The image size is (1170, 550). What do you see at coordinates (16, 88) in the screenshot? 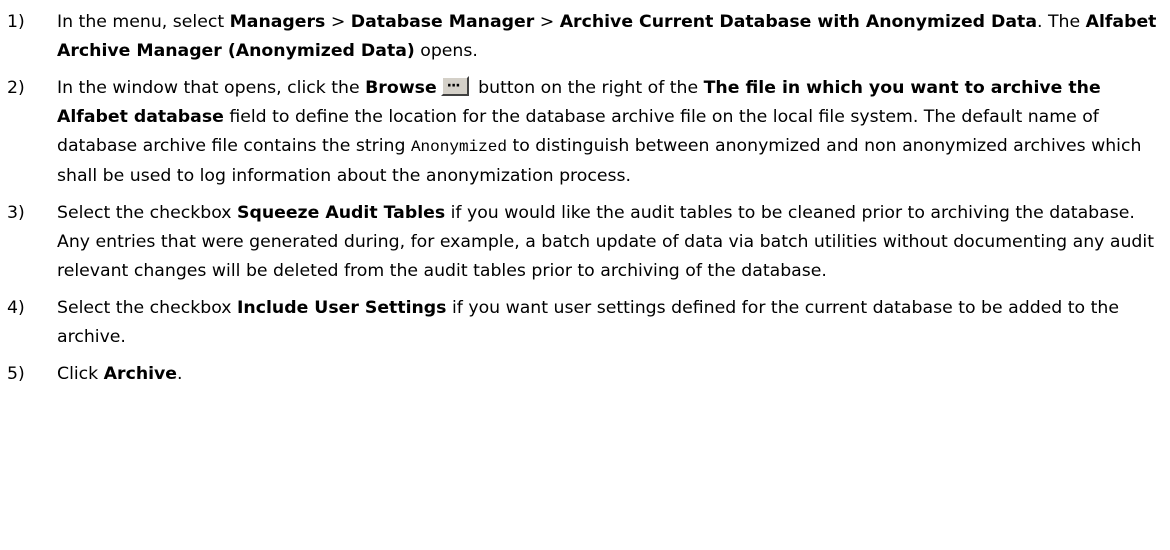
I see `step-number: 2)` at bounding box center [16, 88].